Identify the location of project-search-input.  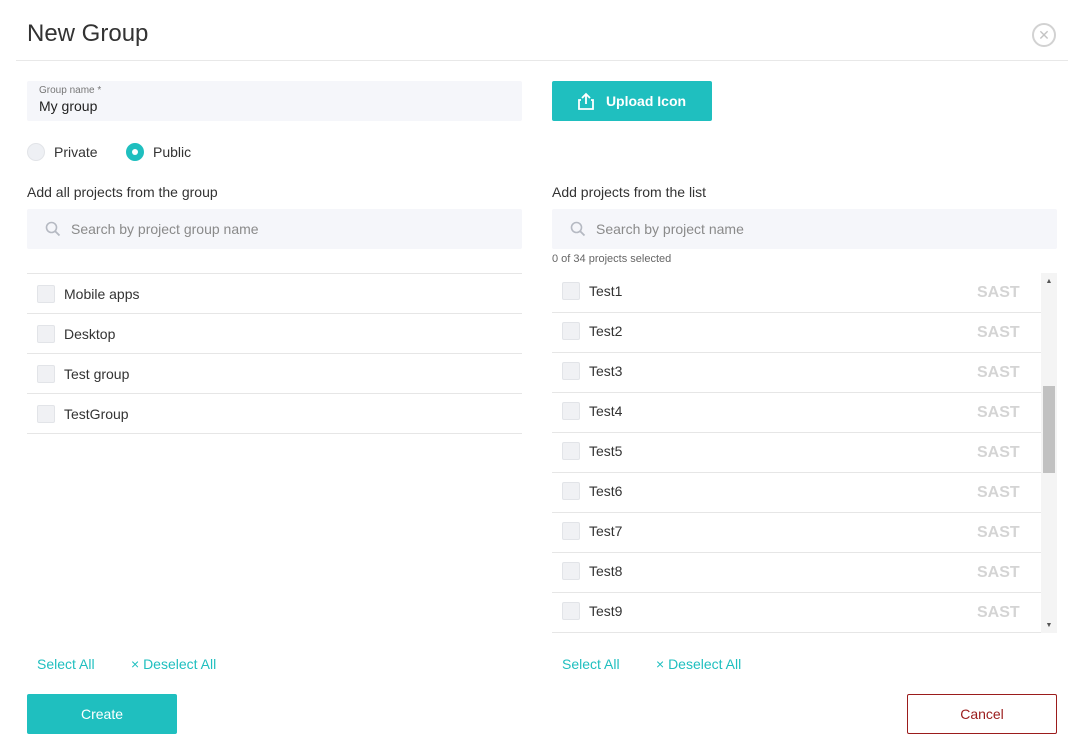
(796, 229).